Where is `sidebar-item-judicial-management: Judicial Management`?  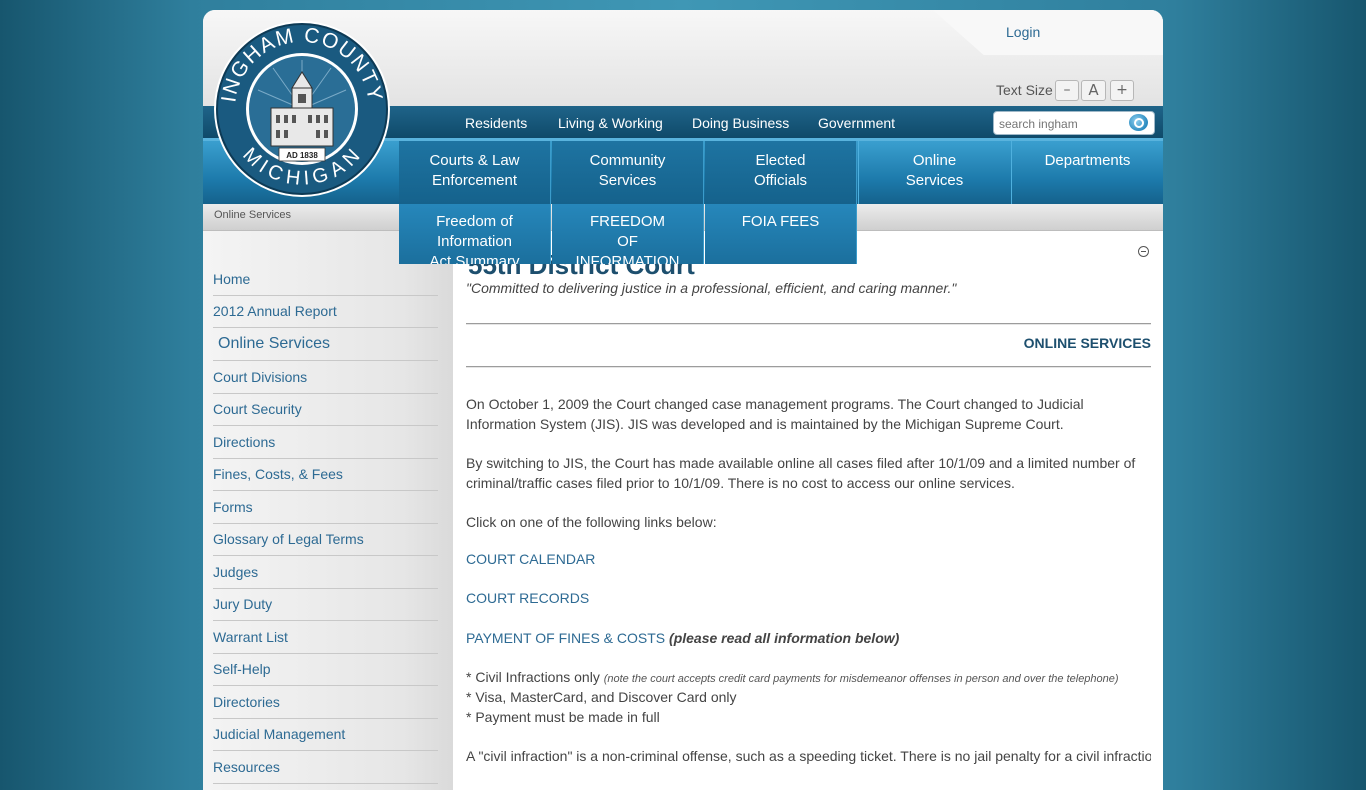
sidebar-item-judicial-management: Judicial Management is located at coordinates (325, 735).